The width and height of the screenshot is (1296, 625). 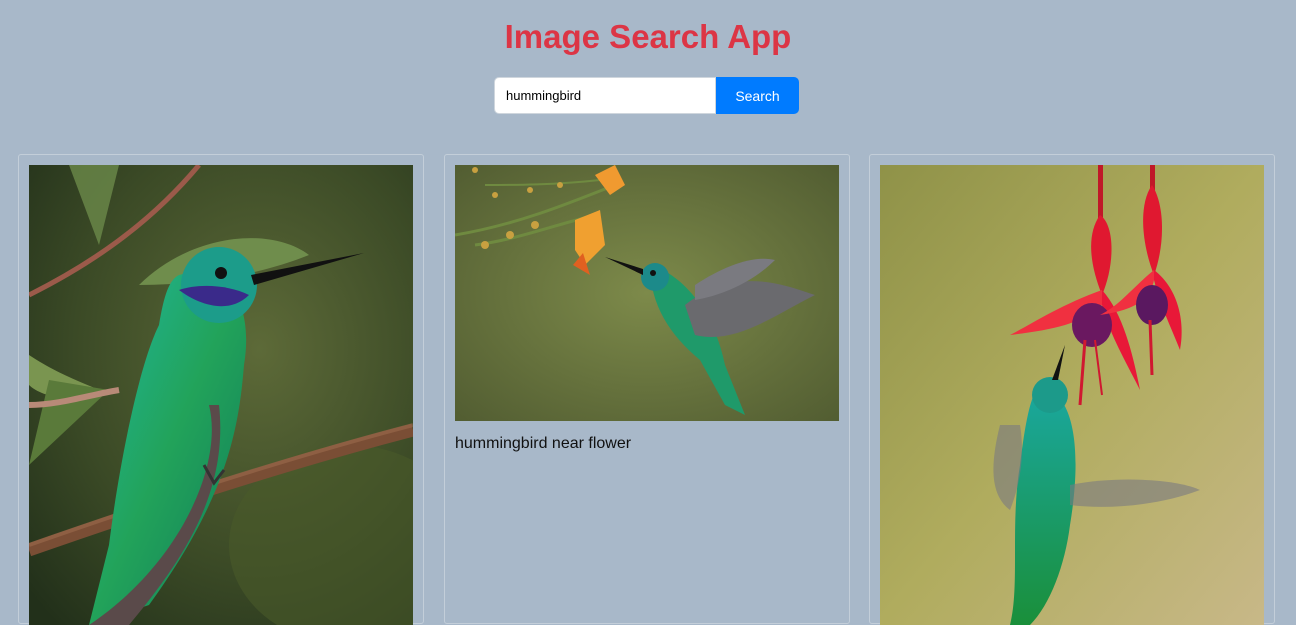 What do you see at coordinates (605, 95) in the screenshot?
I see `search-input` at bounding box center [605, 95].